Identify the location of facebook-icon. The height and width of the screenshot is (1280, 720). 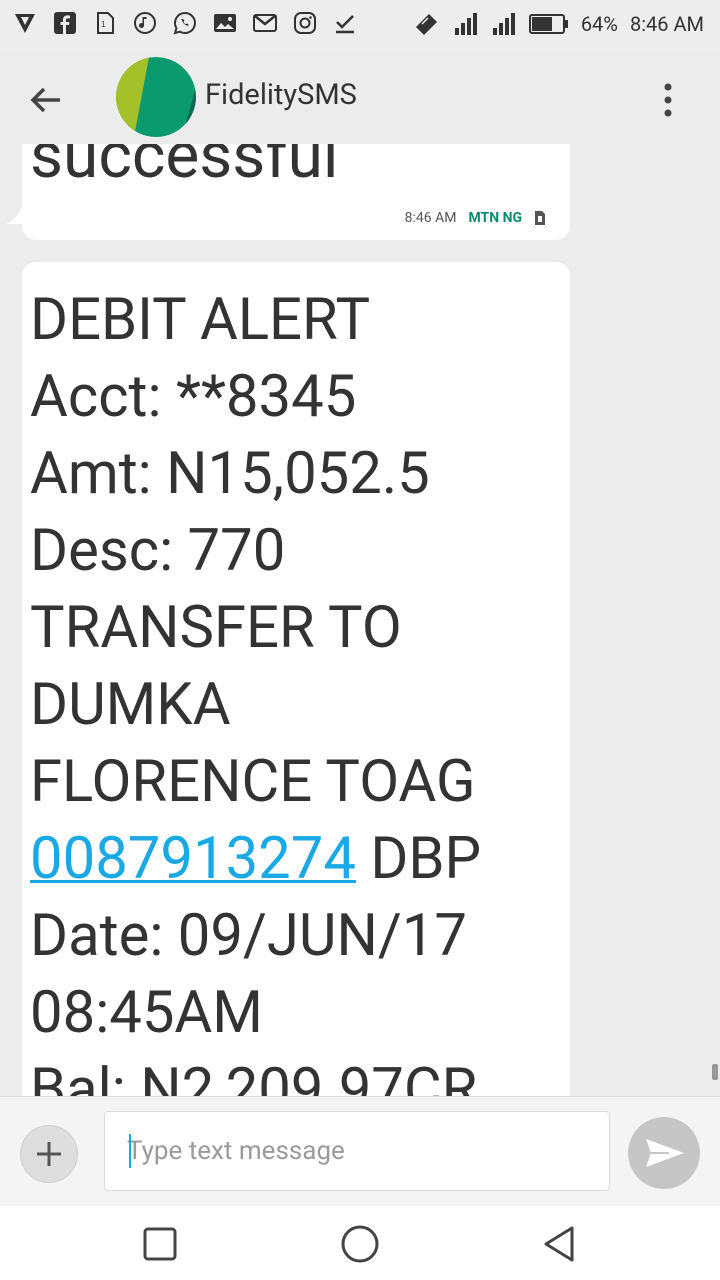
(65, 23).